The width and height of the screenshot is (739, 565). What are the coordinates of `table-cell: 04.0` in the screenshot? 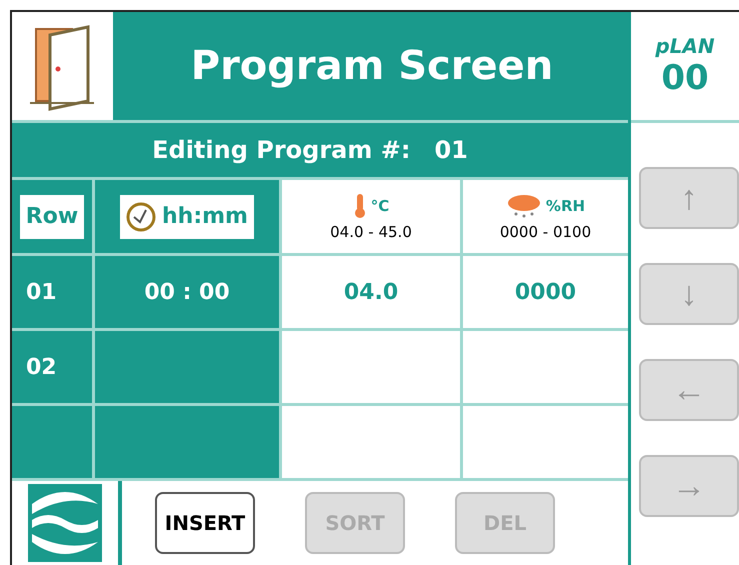 It's located at (371, 292).